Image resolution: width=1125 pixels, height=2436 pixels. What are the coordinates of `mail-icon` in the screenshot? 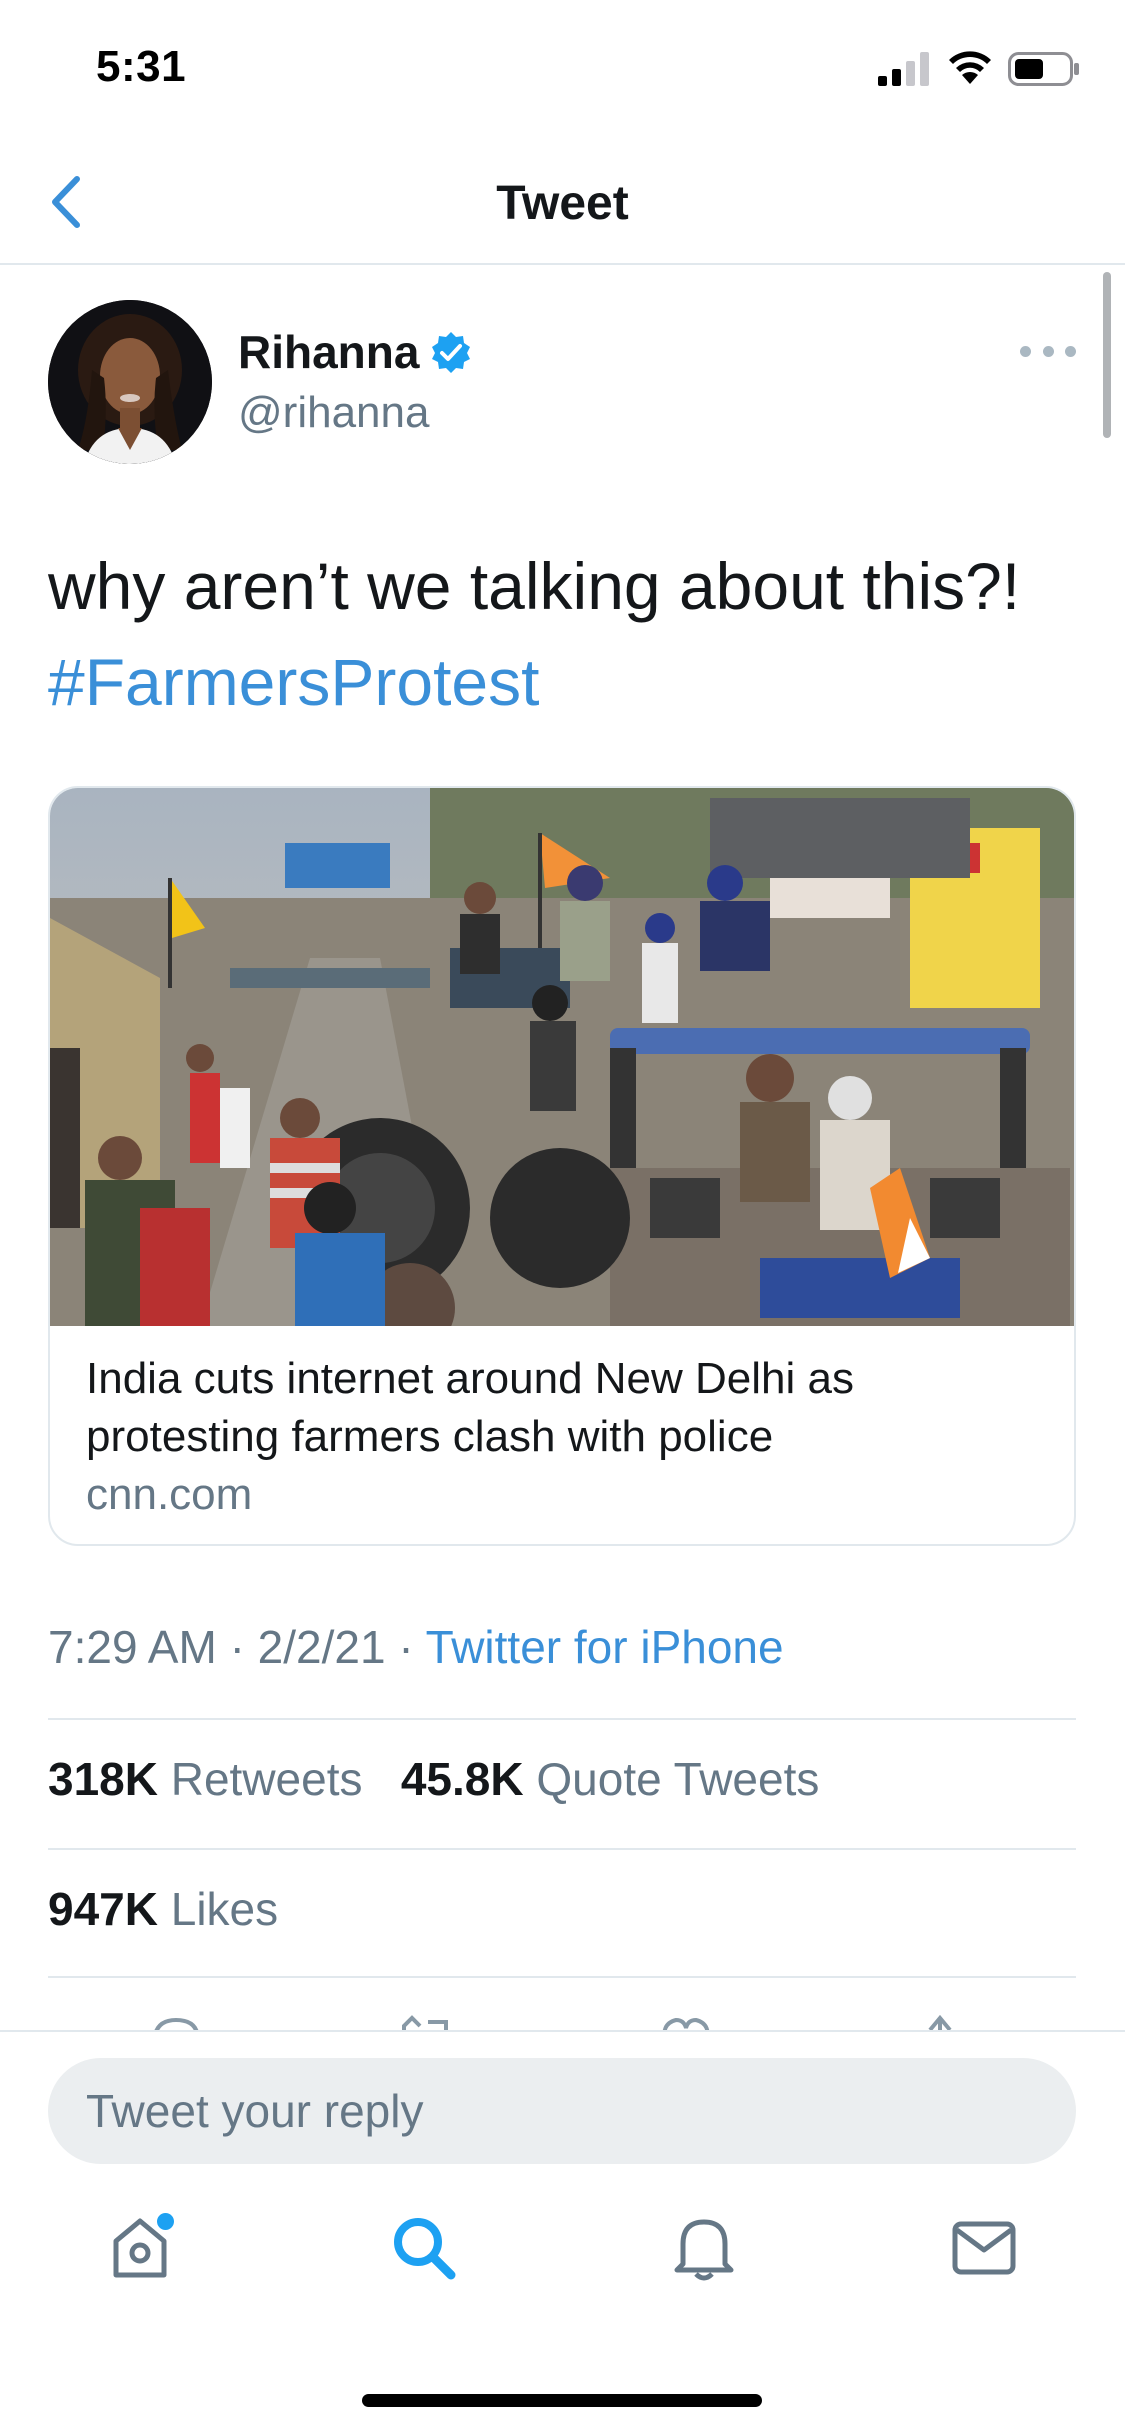 It's located at (984, 2248).